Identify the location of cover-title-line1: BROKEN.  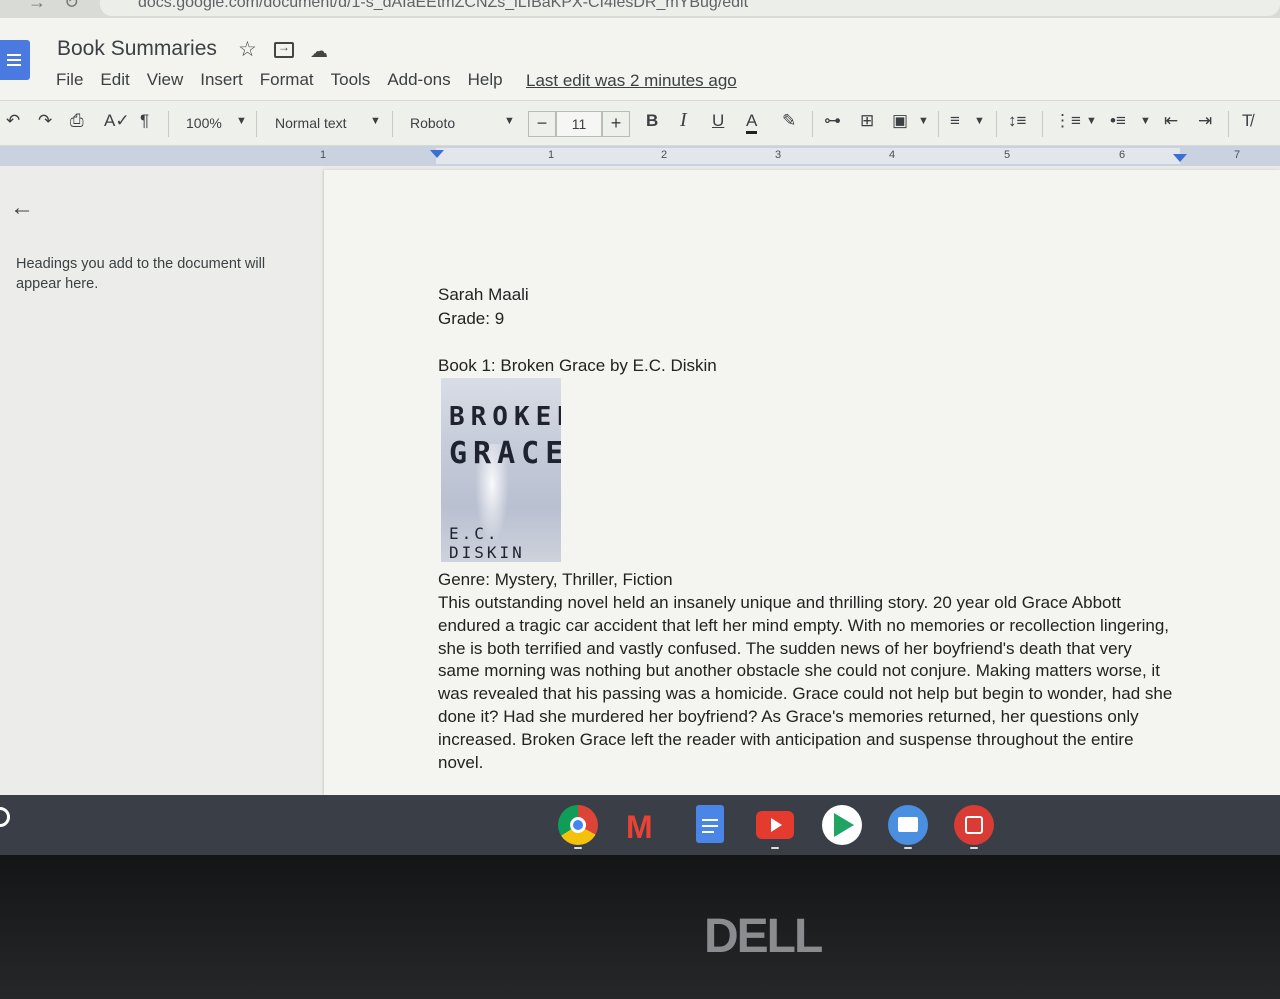
(505, 417).